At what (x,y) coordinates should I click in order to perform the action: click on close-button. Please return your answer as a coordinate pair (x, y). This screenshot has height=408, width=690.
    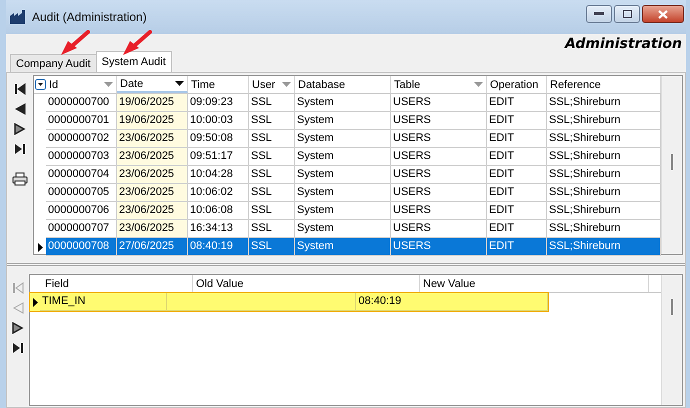
    Looking at the image, I should click on (663, 14).